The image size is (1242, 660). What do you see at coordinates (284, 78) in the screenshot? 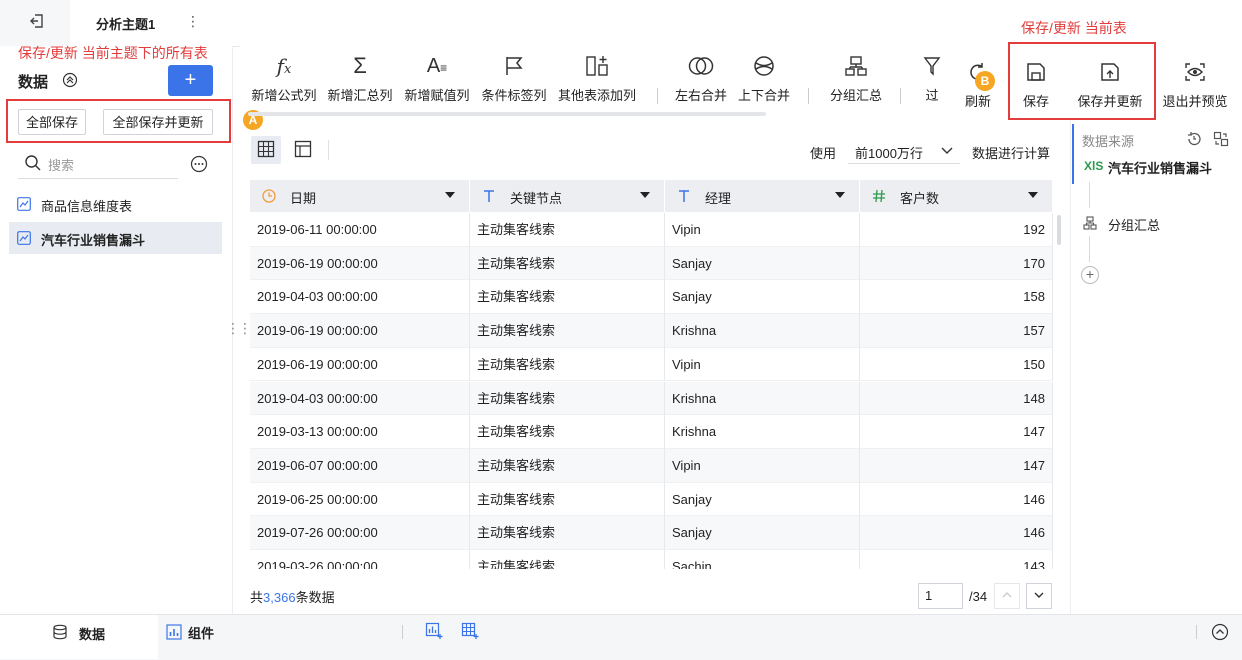
I see `add-formula-column-button: fx 新增公式列` at bounding box center [284, 78].